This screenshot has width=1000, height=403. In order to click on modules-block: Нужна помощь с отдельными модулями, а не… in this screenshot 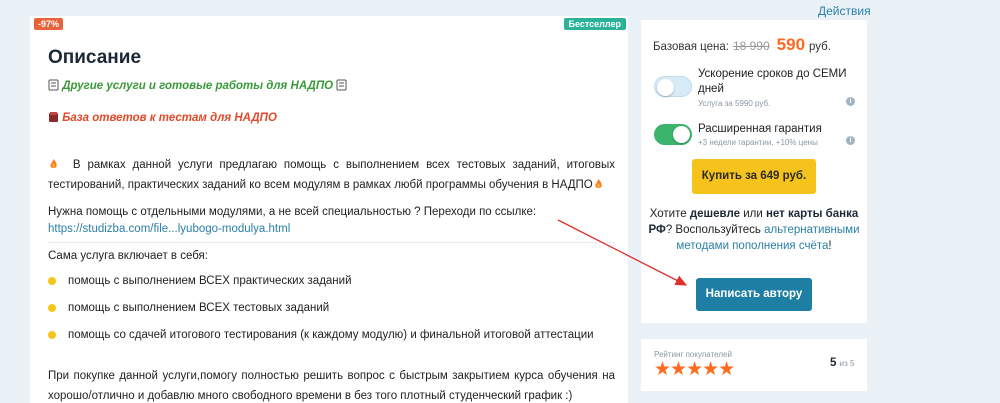, I will do `click(331, 221)`.